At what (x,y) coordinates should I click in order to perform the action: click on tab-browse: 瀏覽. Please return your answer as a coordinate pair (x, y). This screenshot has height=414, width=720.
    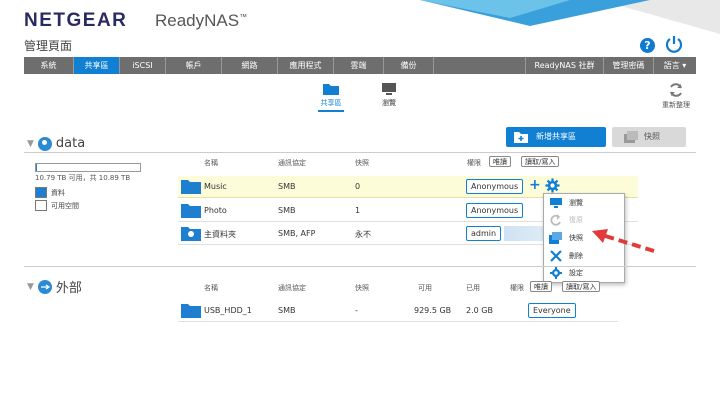
    Looking at the image, I should click on (389, 95).